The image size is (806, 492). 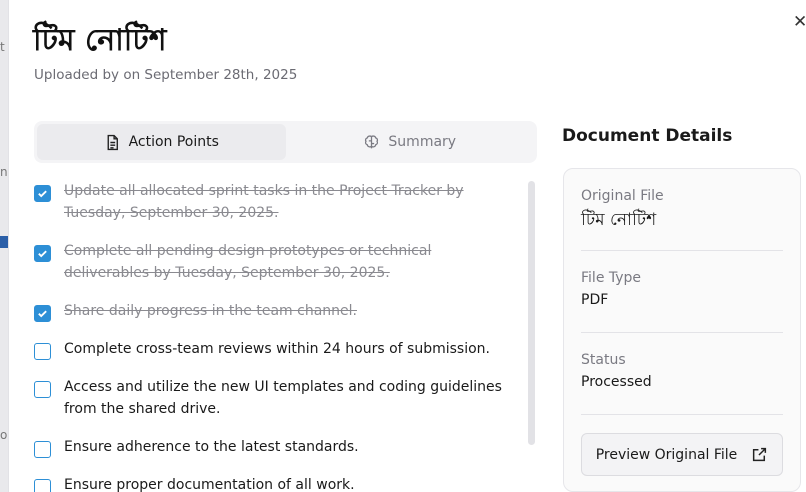 What do you see at coordinates (100, 40) in the screenshot?
I see `document-title: টিম নোটিশ` at bounding box center [100, 40].